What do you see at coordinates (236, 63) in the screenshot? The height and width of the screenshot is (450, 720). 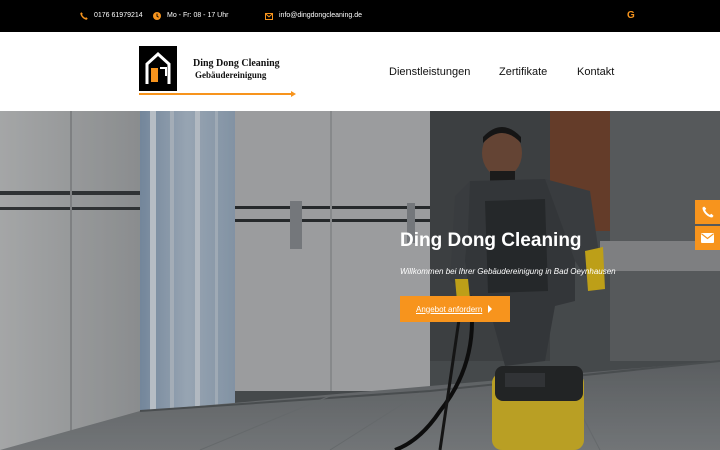 I see `logo-text-name: Ding Dong Cleaning` at bounding box center [236, 63].